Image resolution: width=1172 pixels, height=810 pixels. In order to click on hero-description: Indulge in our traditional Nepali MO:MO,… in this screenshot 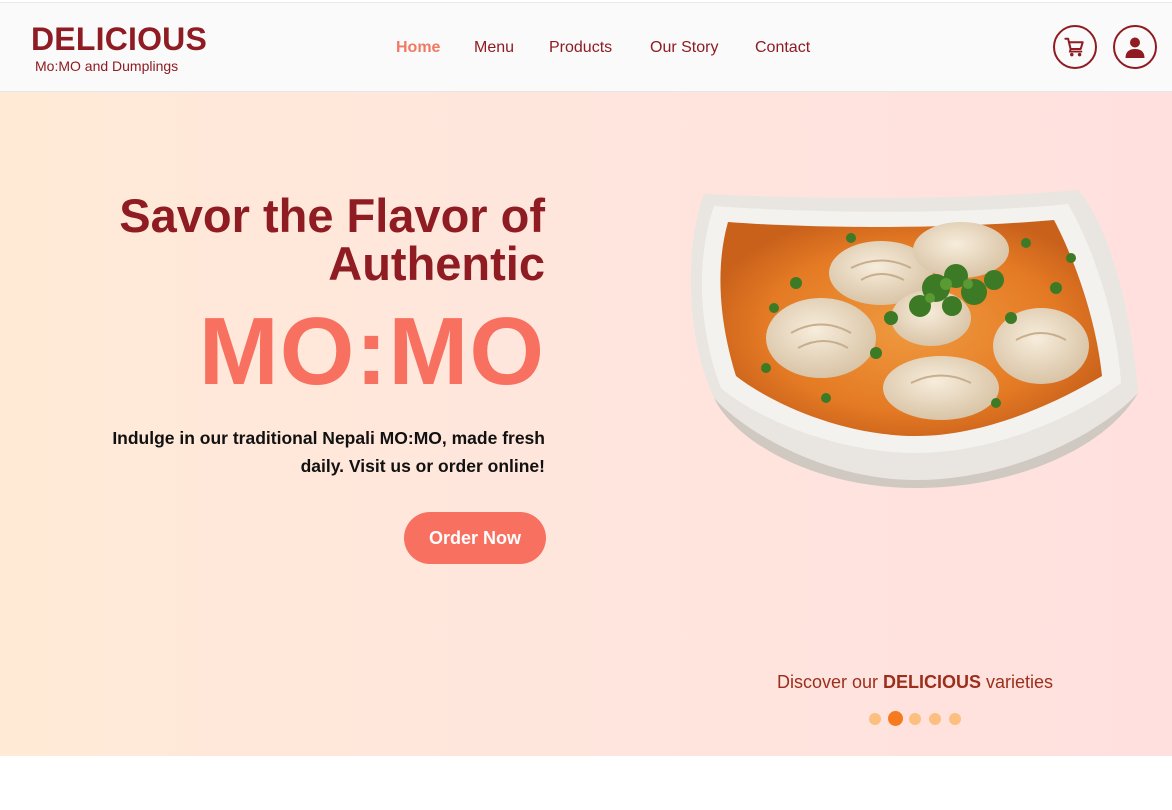, I will do `click(328, 452)`.